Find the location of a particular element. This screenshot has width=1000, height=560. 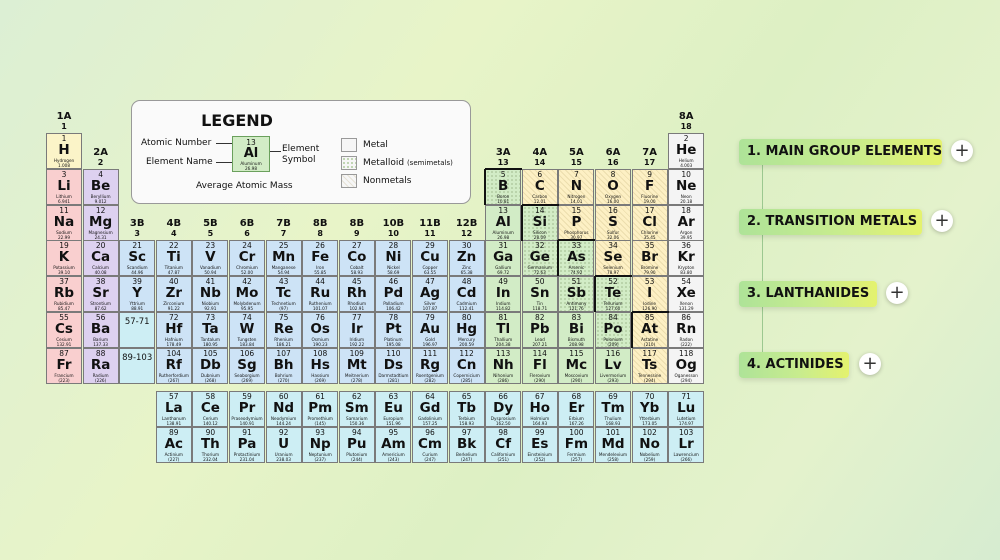

element-be: 4 Be Beryllium 9.012 is located at coordinates (100, 186).